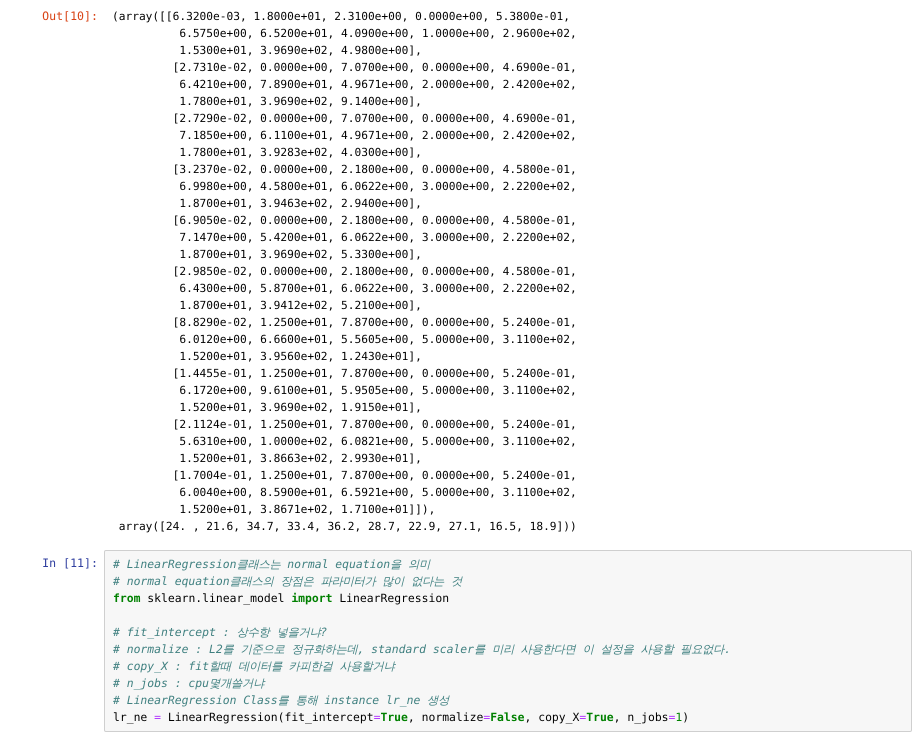  Describe the element at coordinates (377, 442) in the screenshot. I see `output-line: 5.6310e+00, 1.0000e+02, 6.0821e+00, 5.0000e+00, 3.1100e+02,` at that location.